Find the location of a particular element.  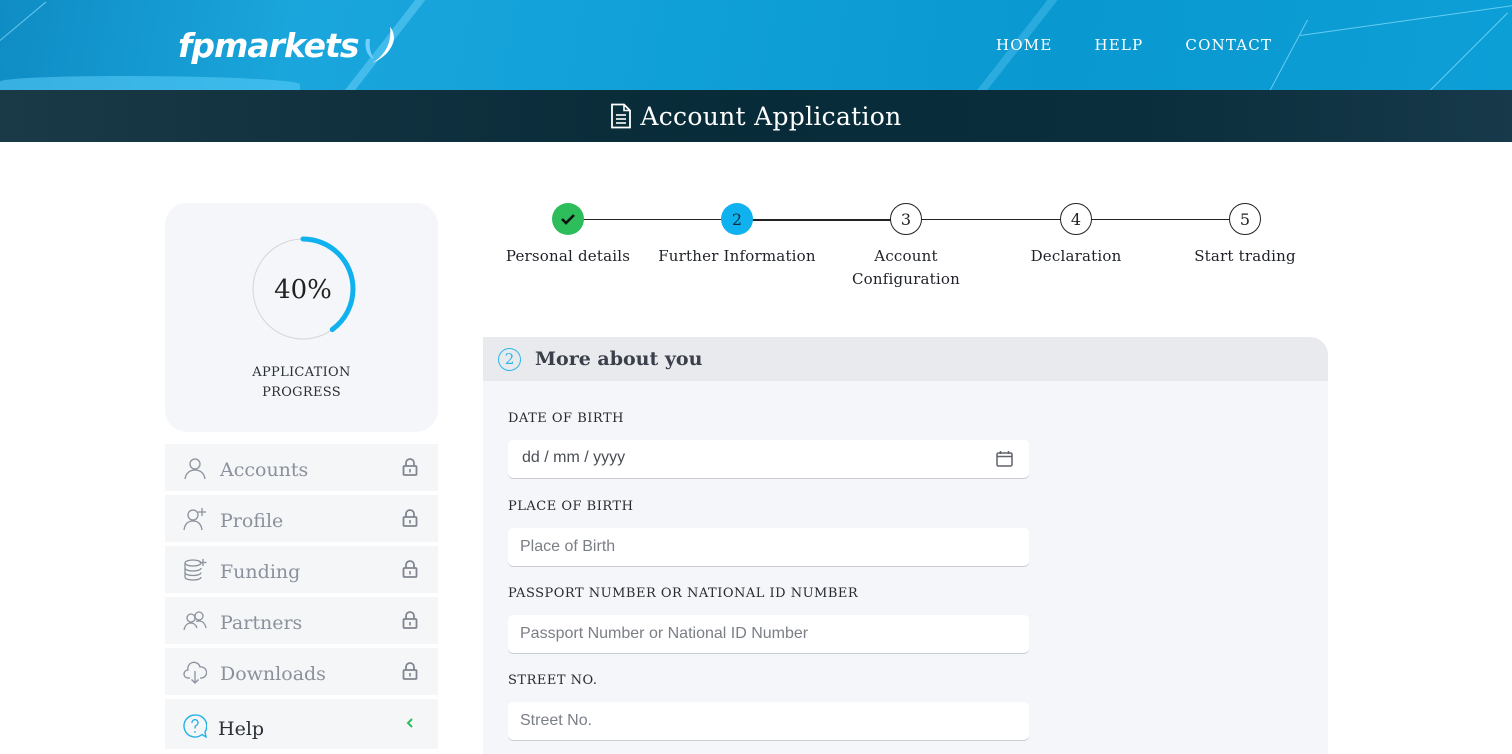

street-number-input-wrapper is located at coordinates (768, 721).